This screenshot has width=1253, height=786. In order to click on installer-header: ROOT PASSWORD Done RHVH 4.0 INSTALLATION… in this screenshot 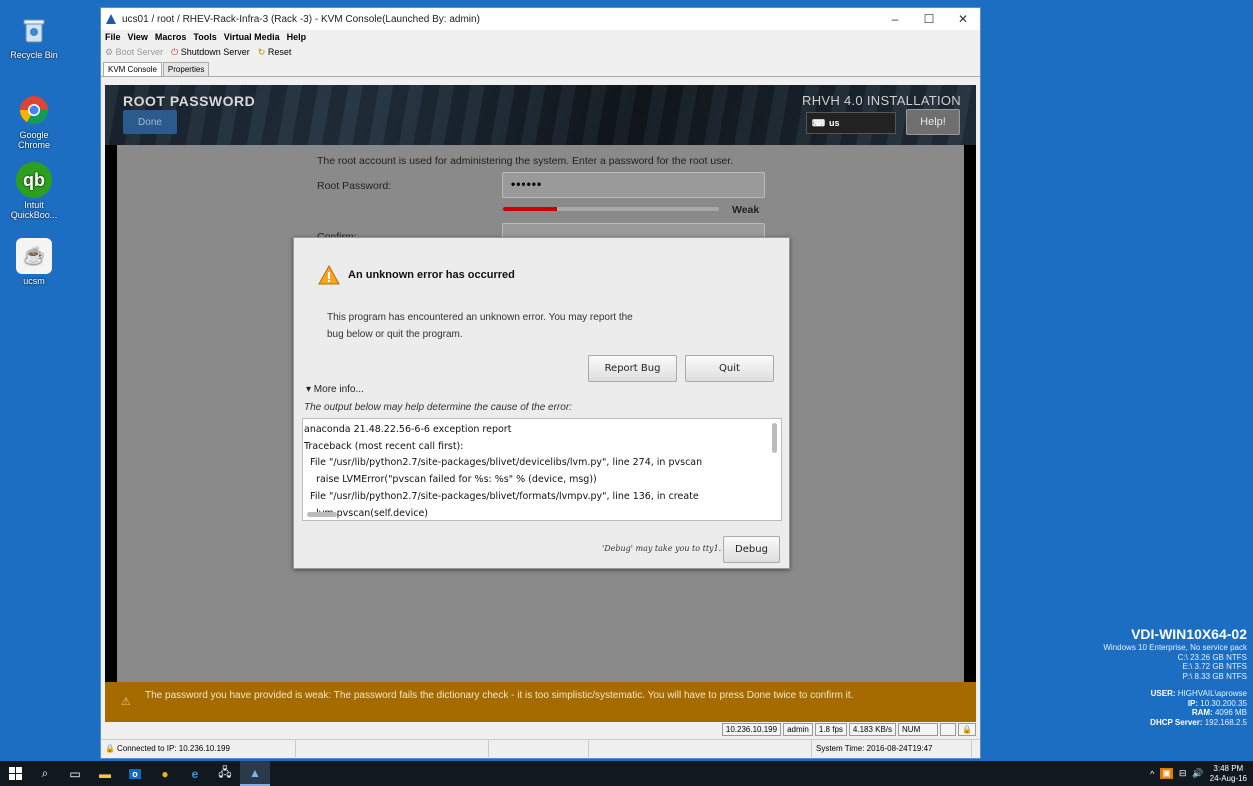, I will do `click(540, 115)`.